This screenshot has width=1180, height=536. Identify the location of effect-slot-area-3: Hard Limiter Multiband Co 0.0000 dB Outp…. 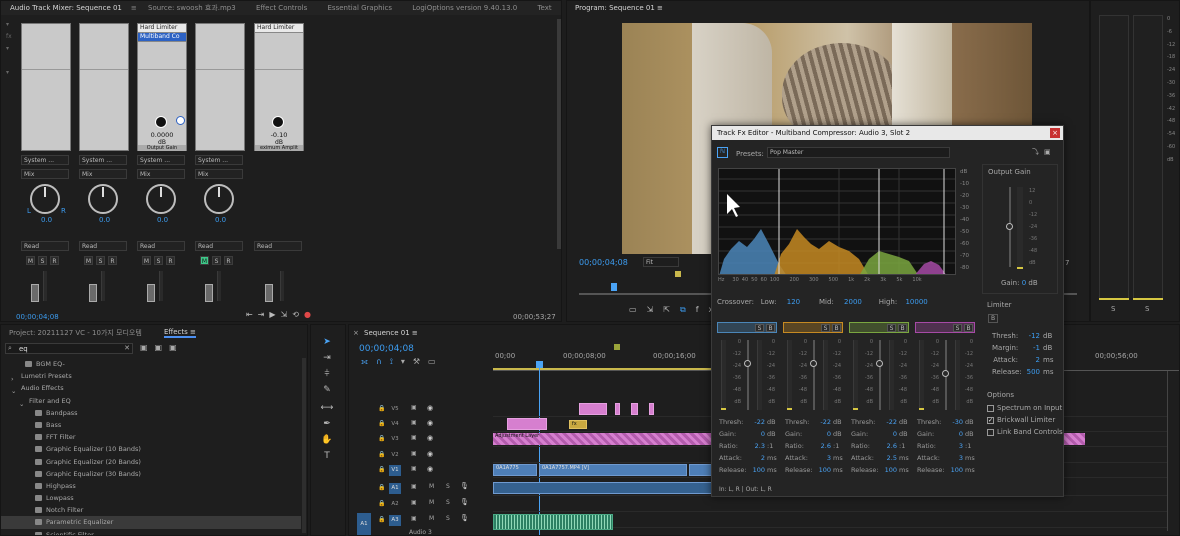
(162, 87).